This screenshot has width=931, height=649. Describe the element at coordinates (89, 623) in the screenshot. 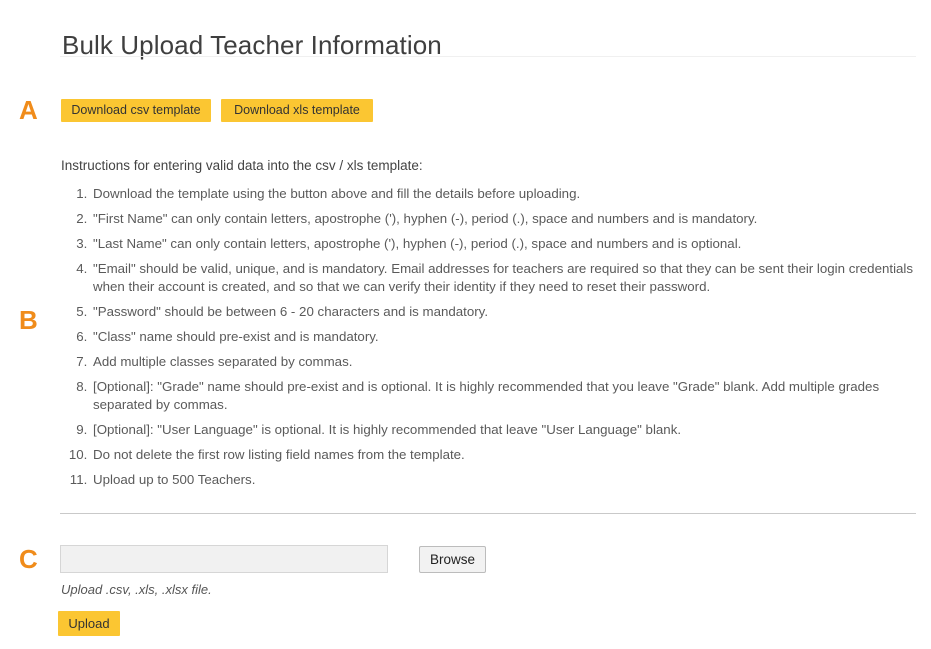

I see `upload-button: Upload` at that location.